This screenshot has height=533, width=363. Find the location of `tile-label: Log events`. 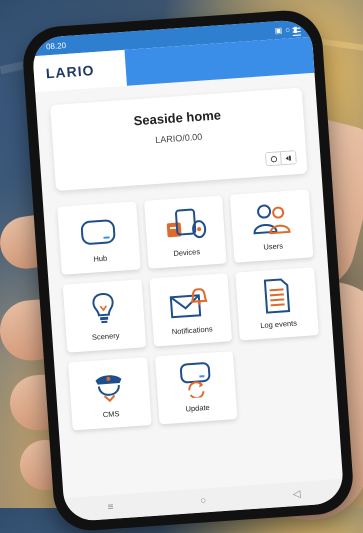

tile-label: Log events is located at coordinates (278, 324).